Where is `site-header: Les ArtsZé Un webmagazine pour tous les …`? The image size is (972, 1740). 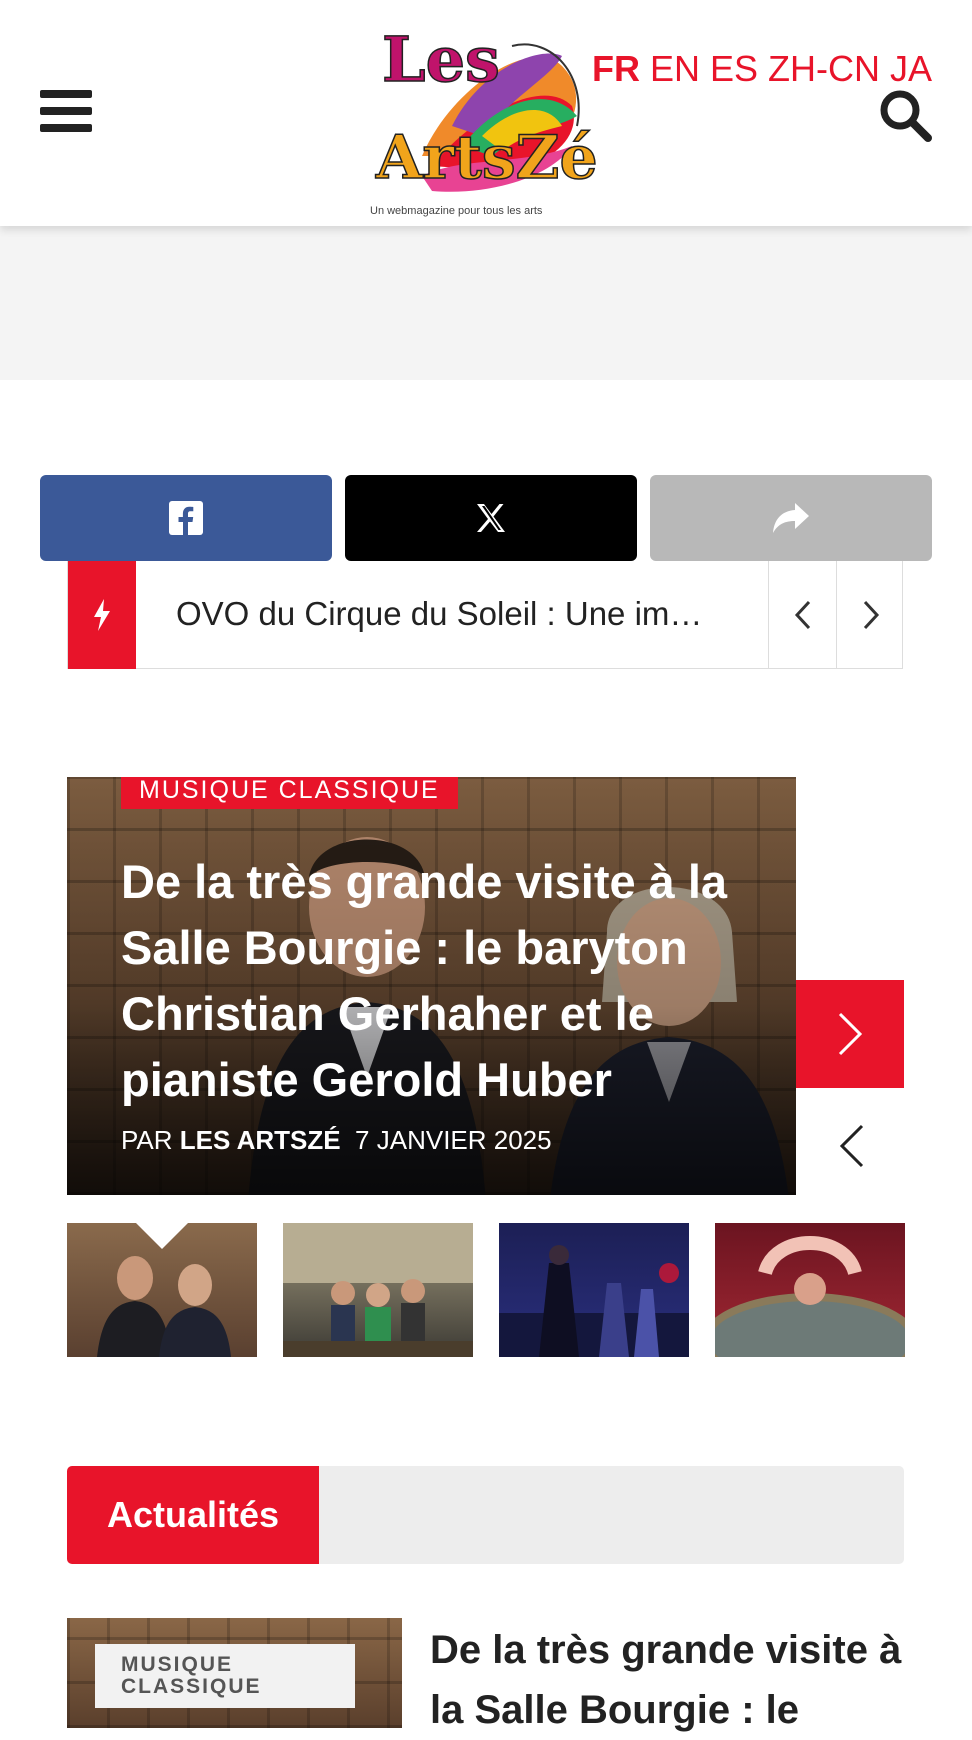
site-header: Les ArtsZé Un webmagazine pour tous les … is located at coordinates (486, 113).